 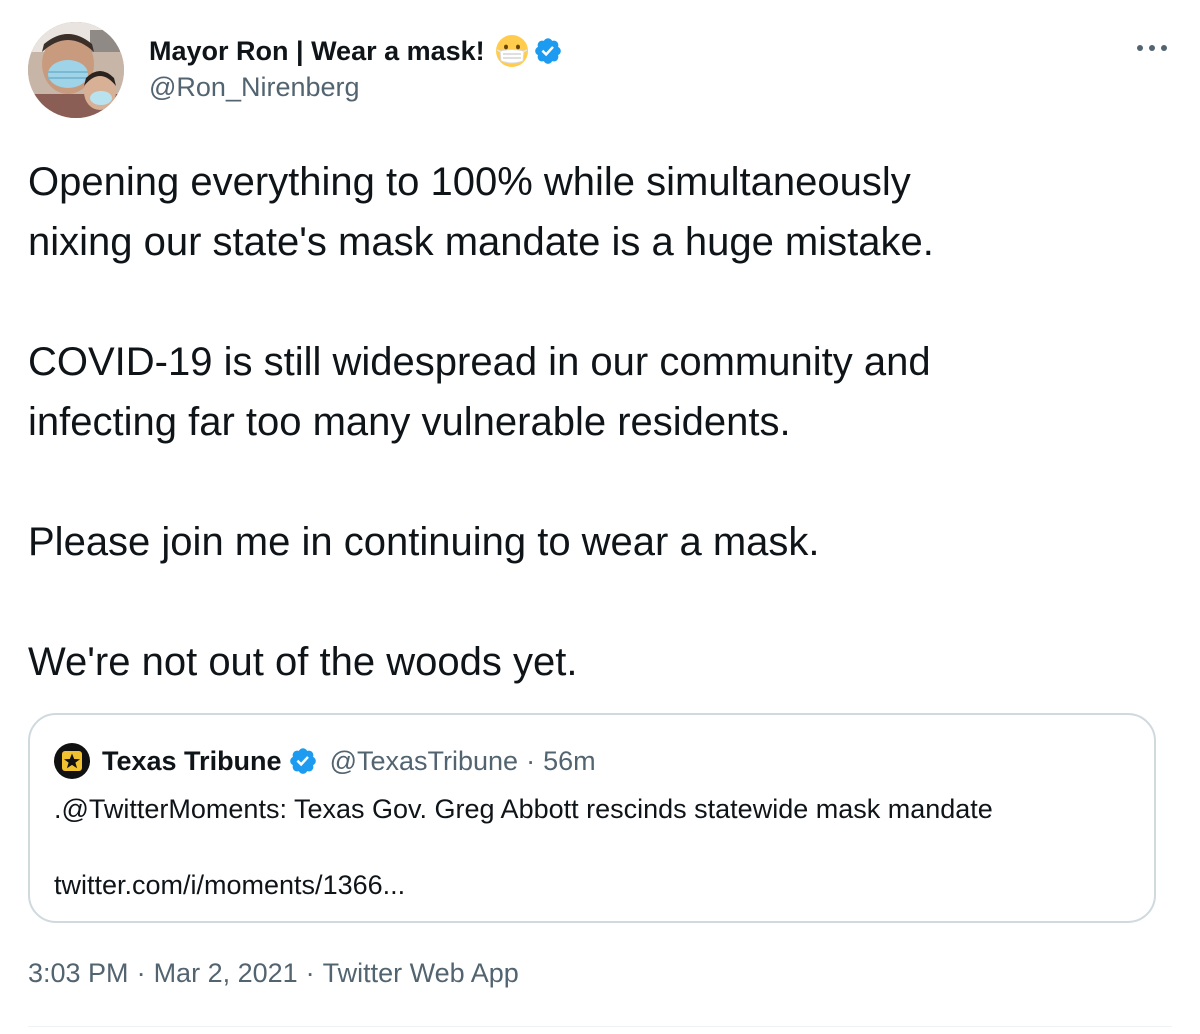 What do you see at coordinates (421, 973) in the screenshot?
I see `tweet-source: Twitter Web App` at bounding box center [421, 973].